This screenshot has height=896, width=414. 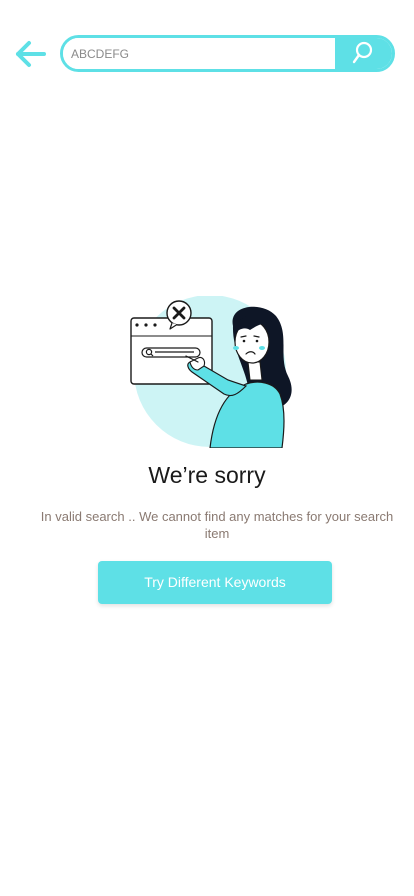 I want to click on search-button, so click(x=364, y=53).